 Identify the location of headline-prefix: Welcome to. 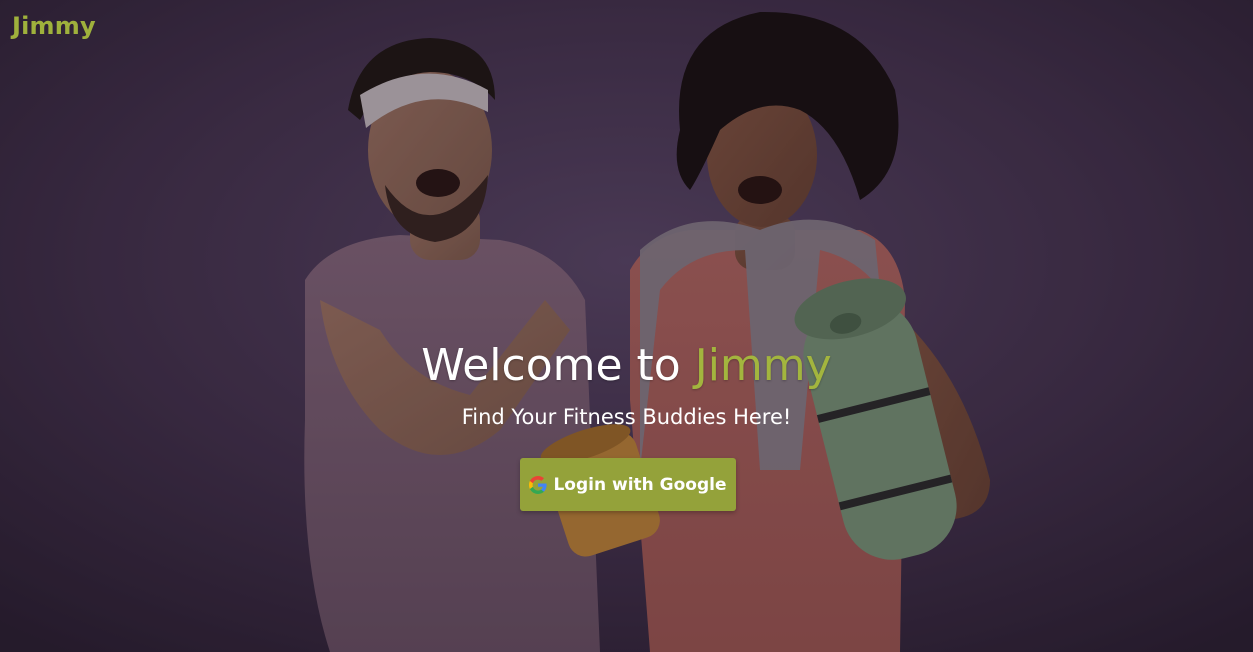
(551, 365).